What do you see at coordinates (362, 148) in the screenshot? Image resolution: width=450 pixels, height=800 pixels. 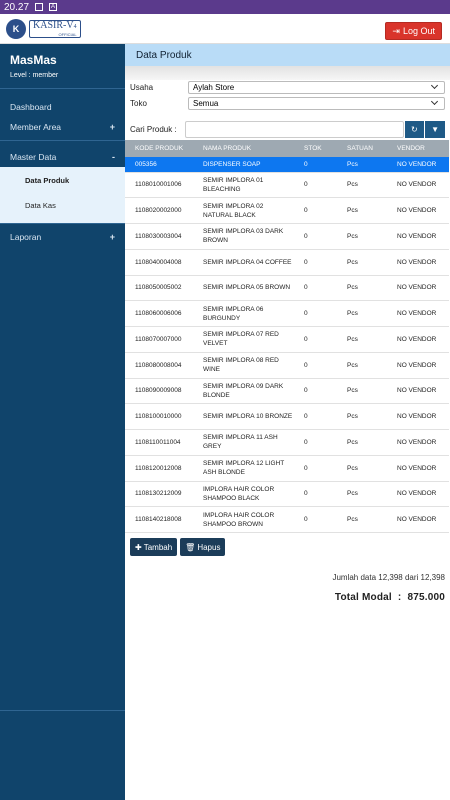 I see `header-satuan: SATUAN` at bounding box center [362, 148].